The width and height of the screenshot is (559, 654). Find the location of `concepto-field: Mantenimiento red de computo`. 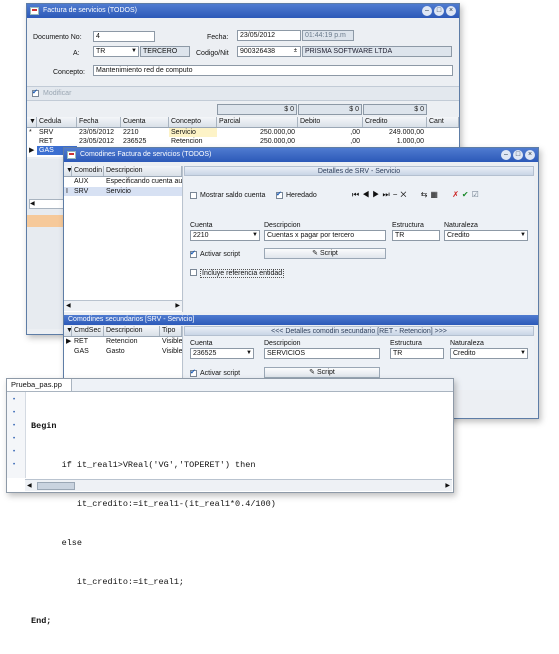

concepto-field: Mantenimiento red de computo is located at coordinates (273, 70).